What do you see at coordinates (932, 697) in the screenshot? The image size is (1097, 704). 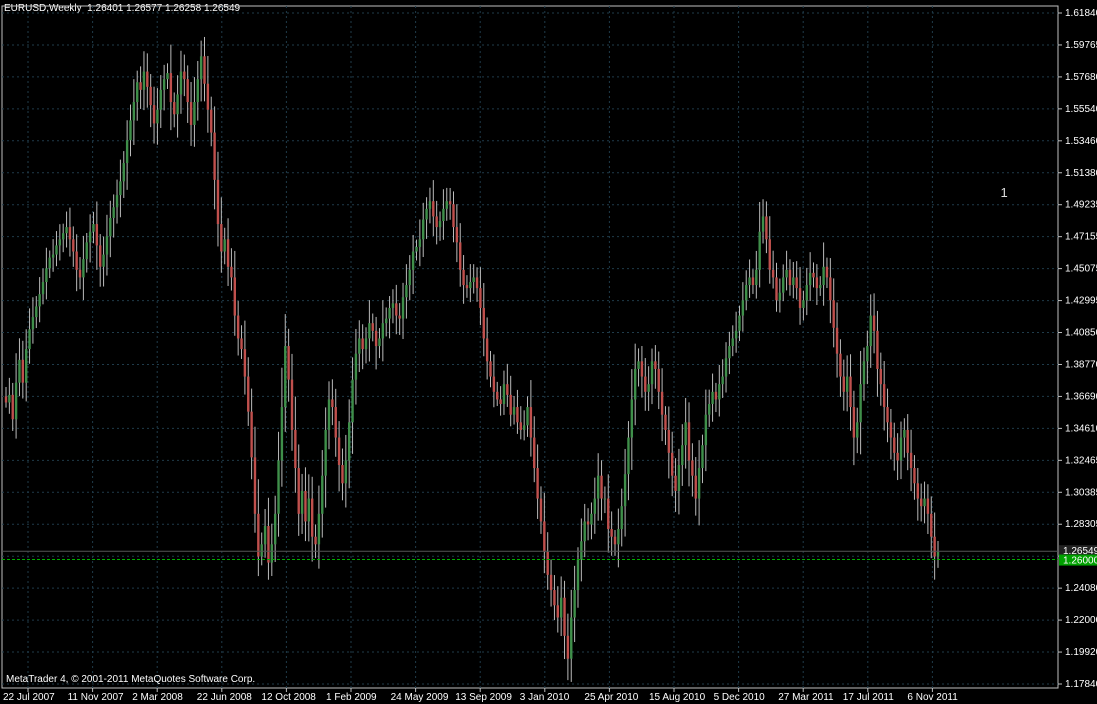 I see `x-tick-label: 6 Nov 2011` at bounding box center [932, 697].